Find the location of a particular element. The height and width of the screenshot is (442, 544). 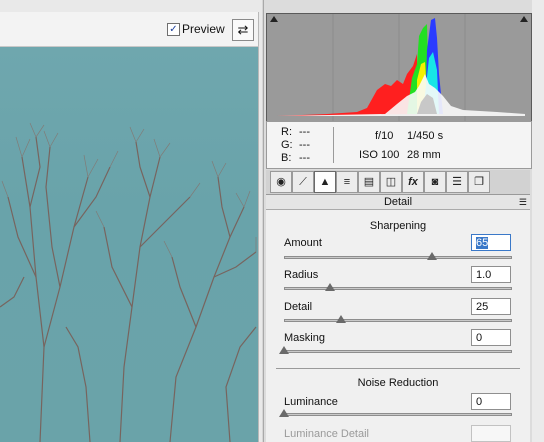

lens-corrections-icon: ◫ is located at coordinates (391, 182).